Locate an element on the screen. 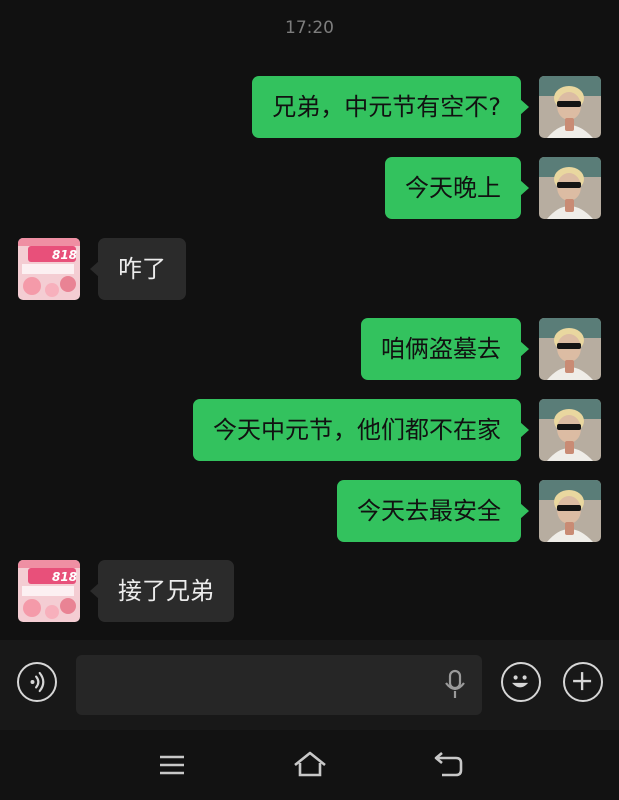 The width and height of the screenshot is (619, 800). message-row: 今天晚上 is located at coordinates (309, 188).